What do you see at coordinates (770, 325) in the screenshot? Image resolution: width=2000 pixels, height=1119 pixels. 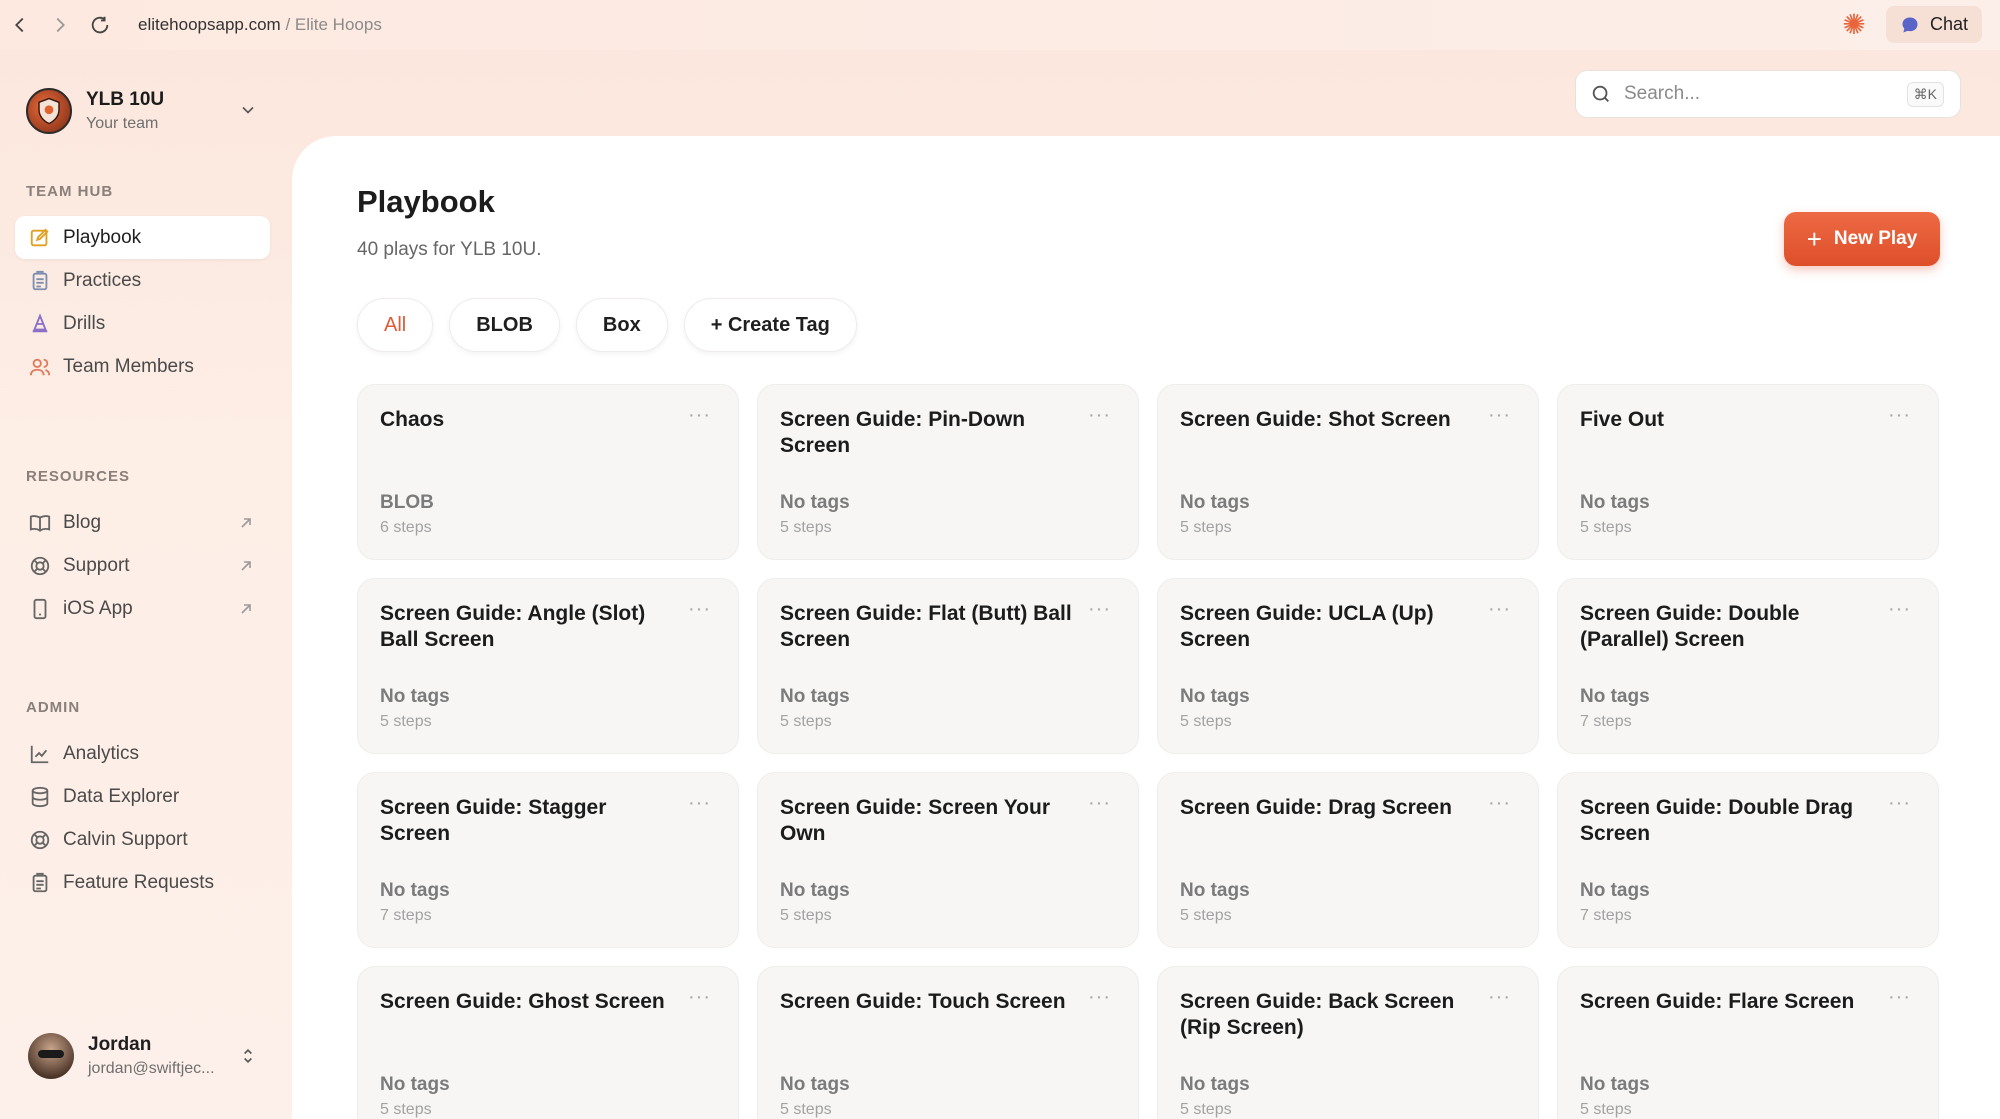 I see `create-tag-button: + Create Tag` at bounding box center [770, 325].